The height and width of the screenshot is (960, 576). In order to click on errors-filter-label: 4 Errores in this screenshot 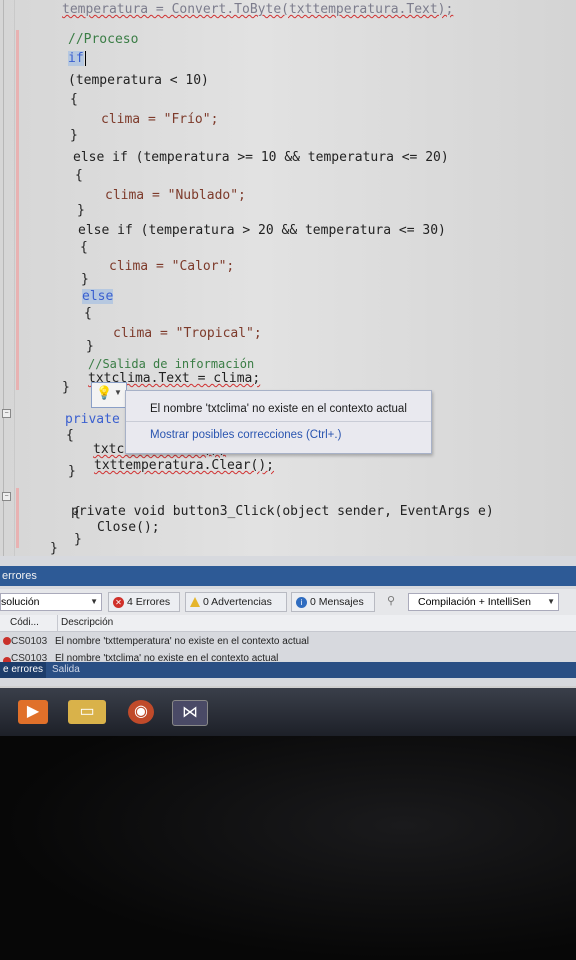, I will do `click(149, 602)`.